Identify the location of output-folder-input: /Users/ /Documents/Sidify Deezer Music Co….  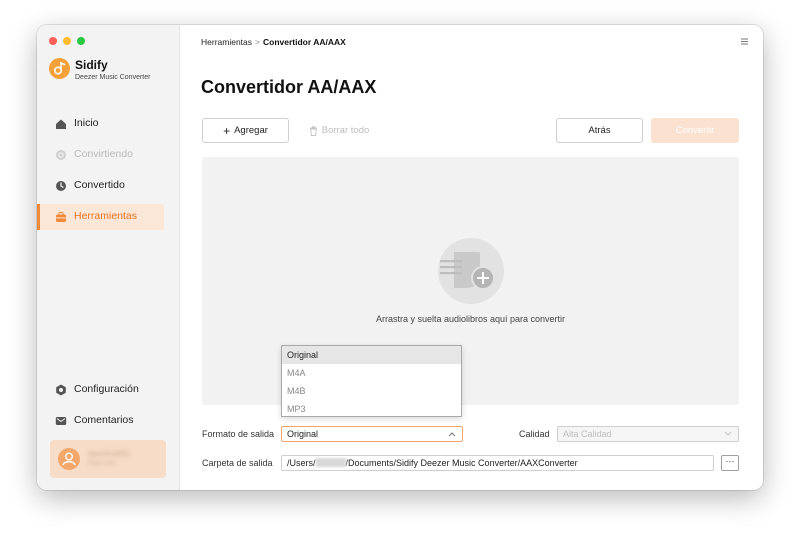
(497, 463).